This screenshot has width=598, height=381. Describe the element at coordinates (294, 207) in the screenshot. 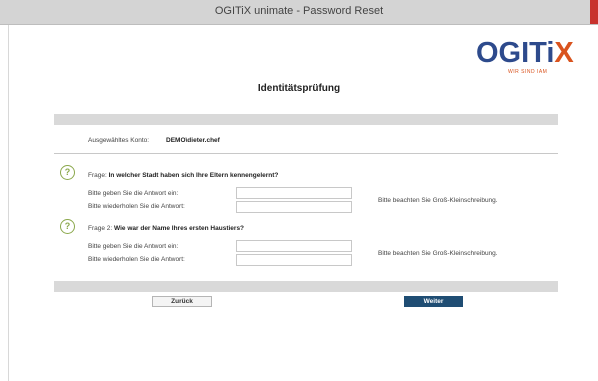

I see `question-1-repeat-input` at that location.